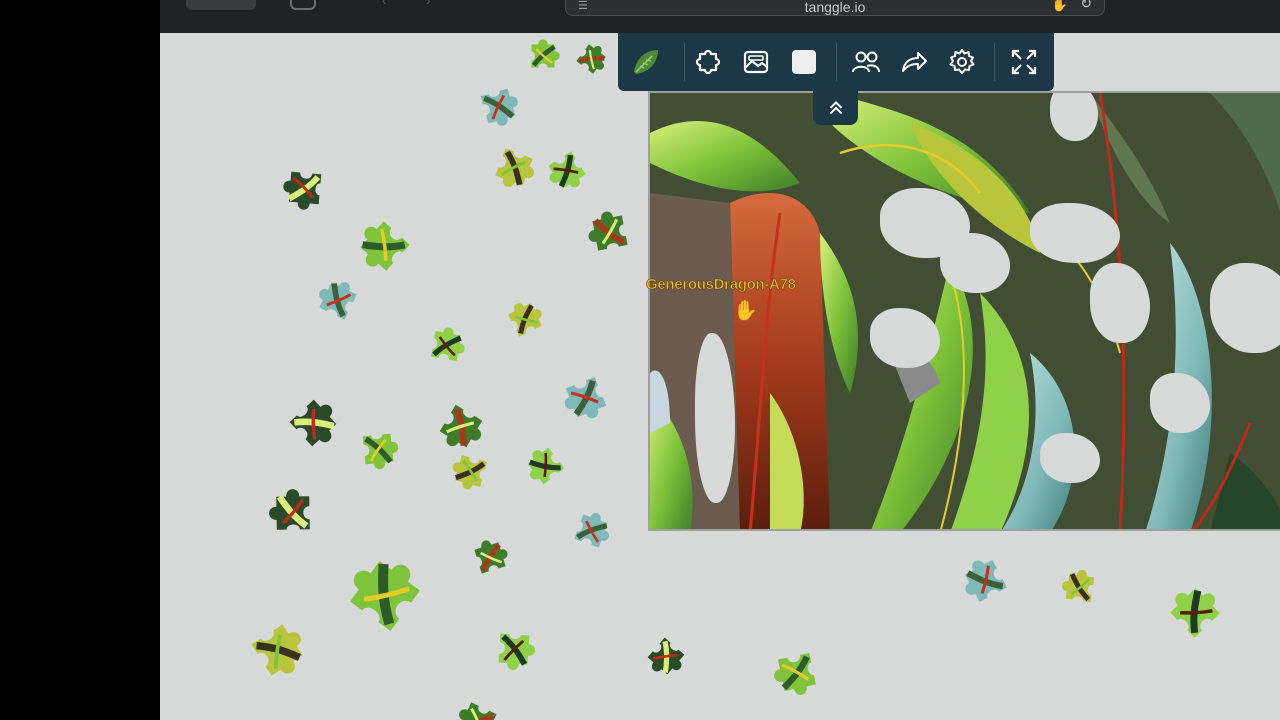 The height and width of the screenshot is (720, 1280). What do you see at coordinates (756, 62) in the screenshot?
I see `image-preview-icon` at bounding box center [756, 62].